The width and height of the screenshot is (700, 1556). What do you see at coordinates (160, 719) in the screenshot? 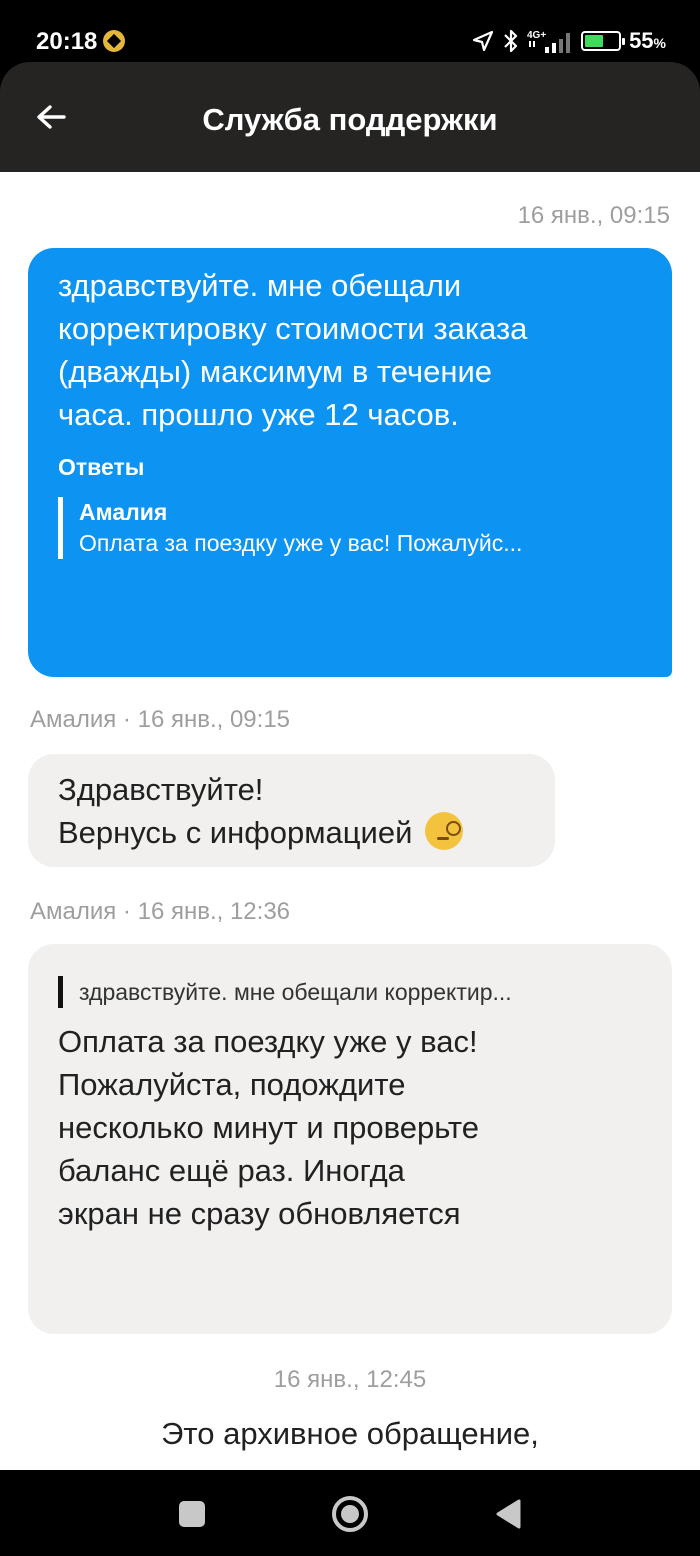
I see `message-meta: Амалия · 16 янв., 09:15` at bounding box center [160, 719].